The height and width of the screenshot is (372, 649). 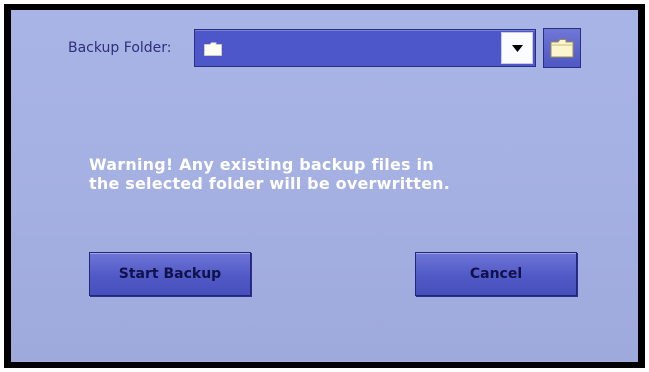 I want to click on backup-folder-select, so click(x=365, y=48).